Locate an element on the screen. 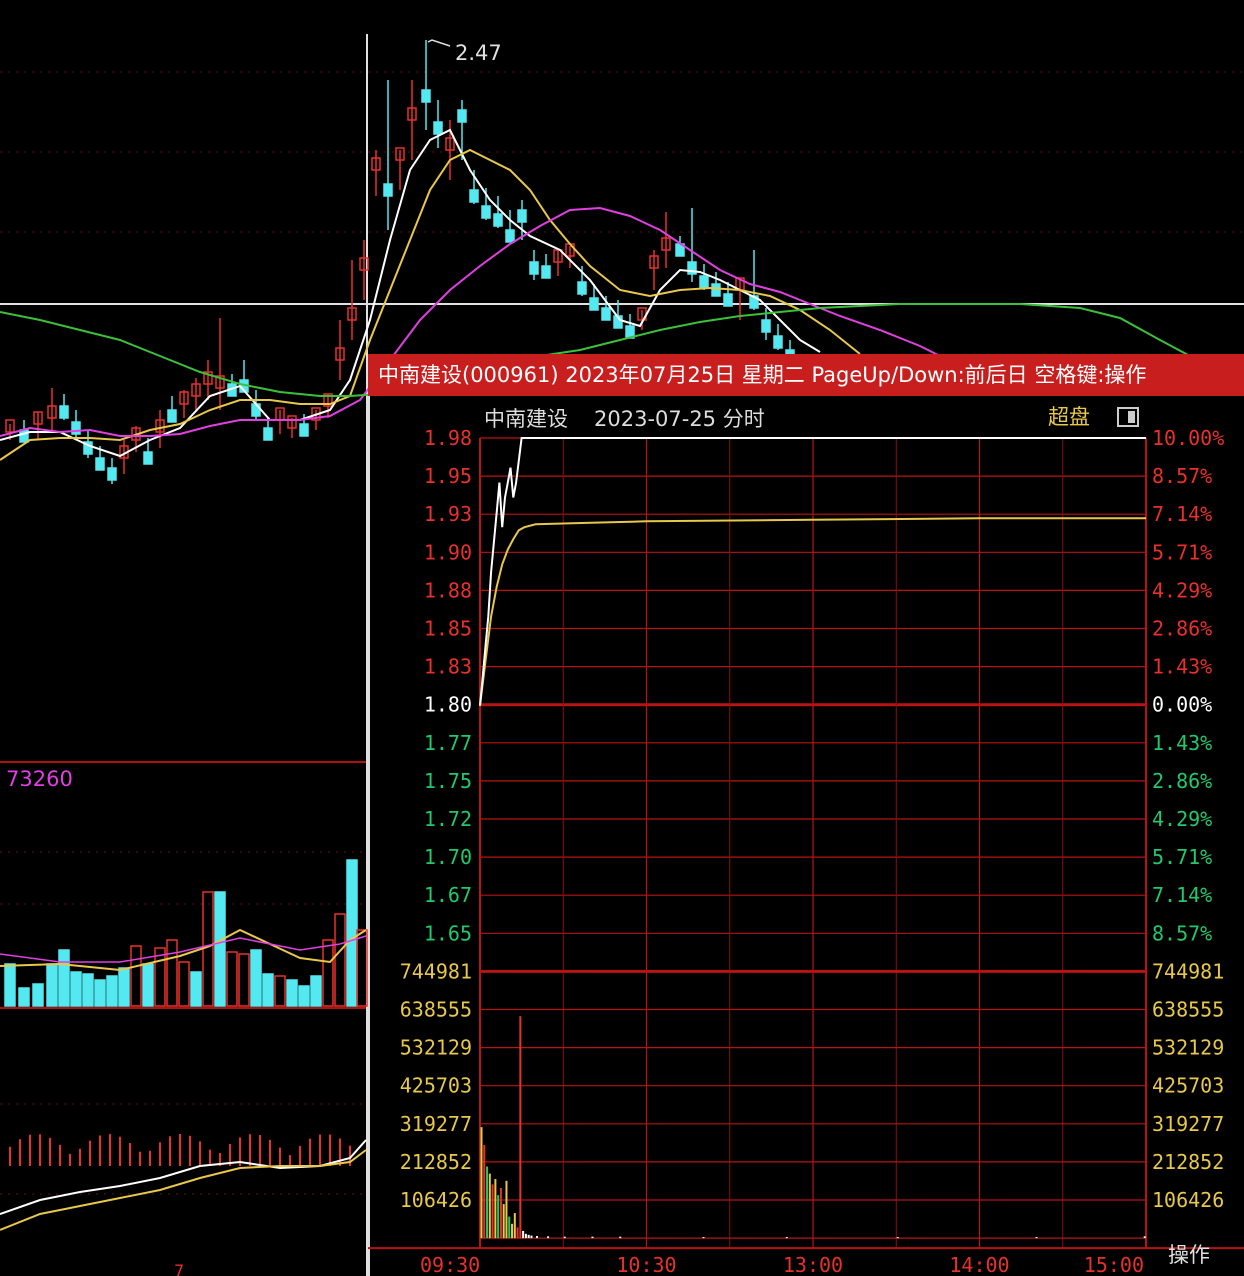 This screenshot has height=1276, width=1244. volume-ma-line is located at coordinates (183, 950).